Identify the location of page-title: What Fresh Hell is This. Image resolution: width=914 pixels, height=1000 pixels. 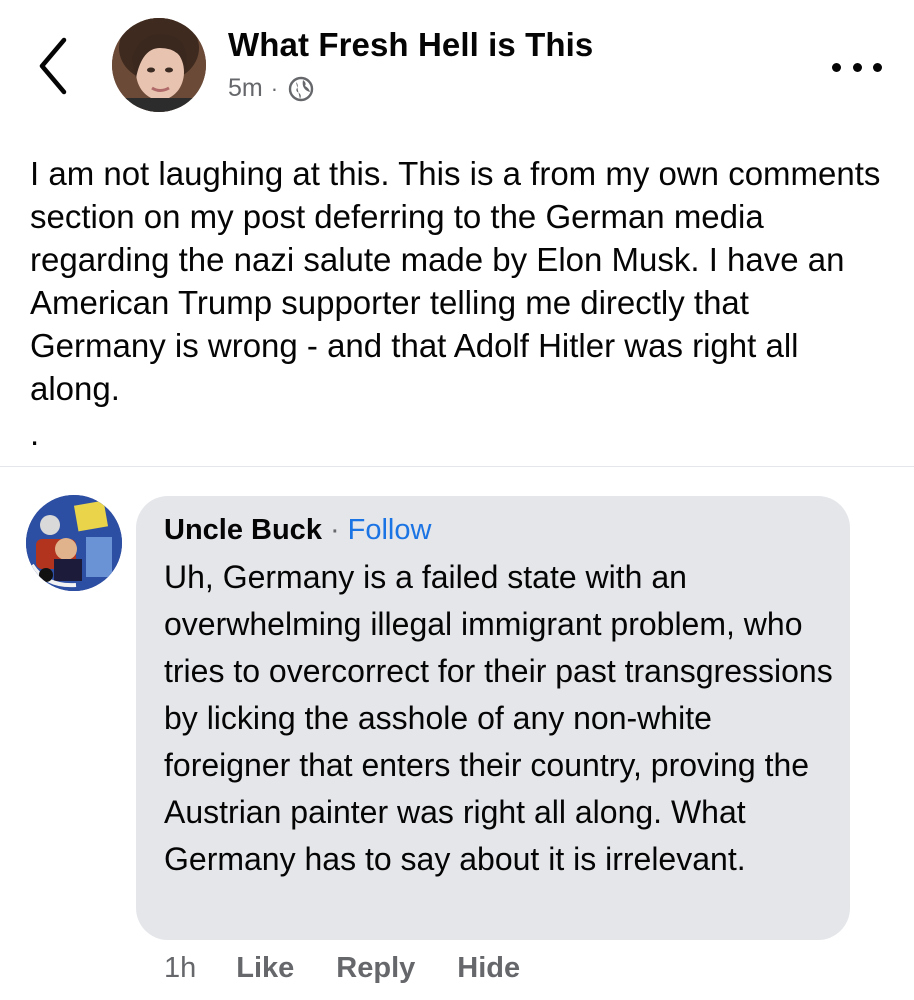
(410, 45).